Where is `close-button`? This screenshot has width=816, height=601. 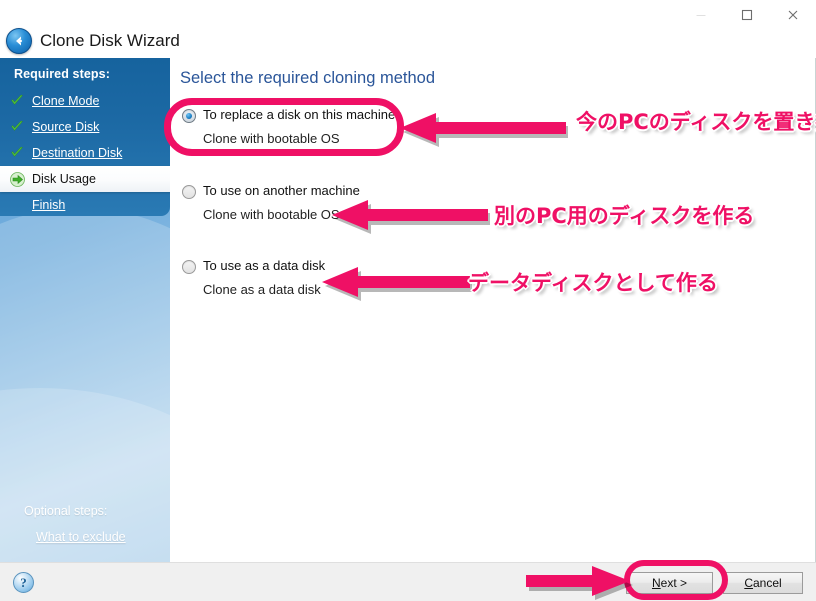 close-button is located at coordinates (793, 15).